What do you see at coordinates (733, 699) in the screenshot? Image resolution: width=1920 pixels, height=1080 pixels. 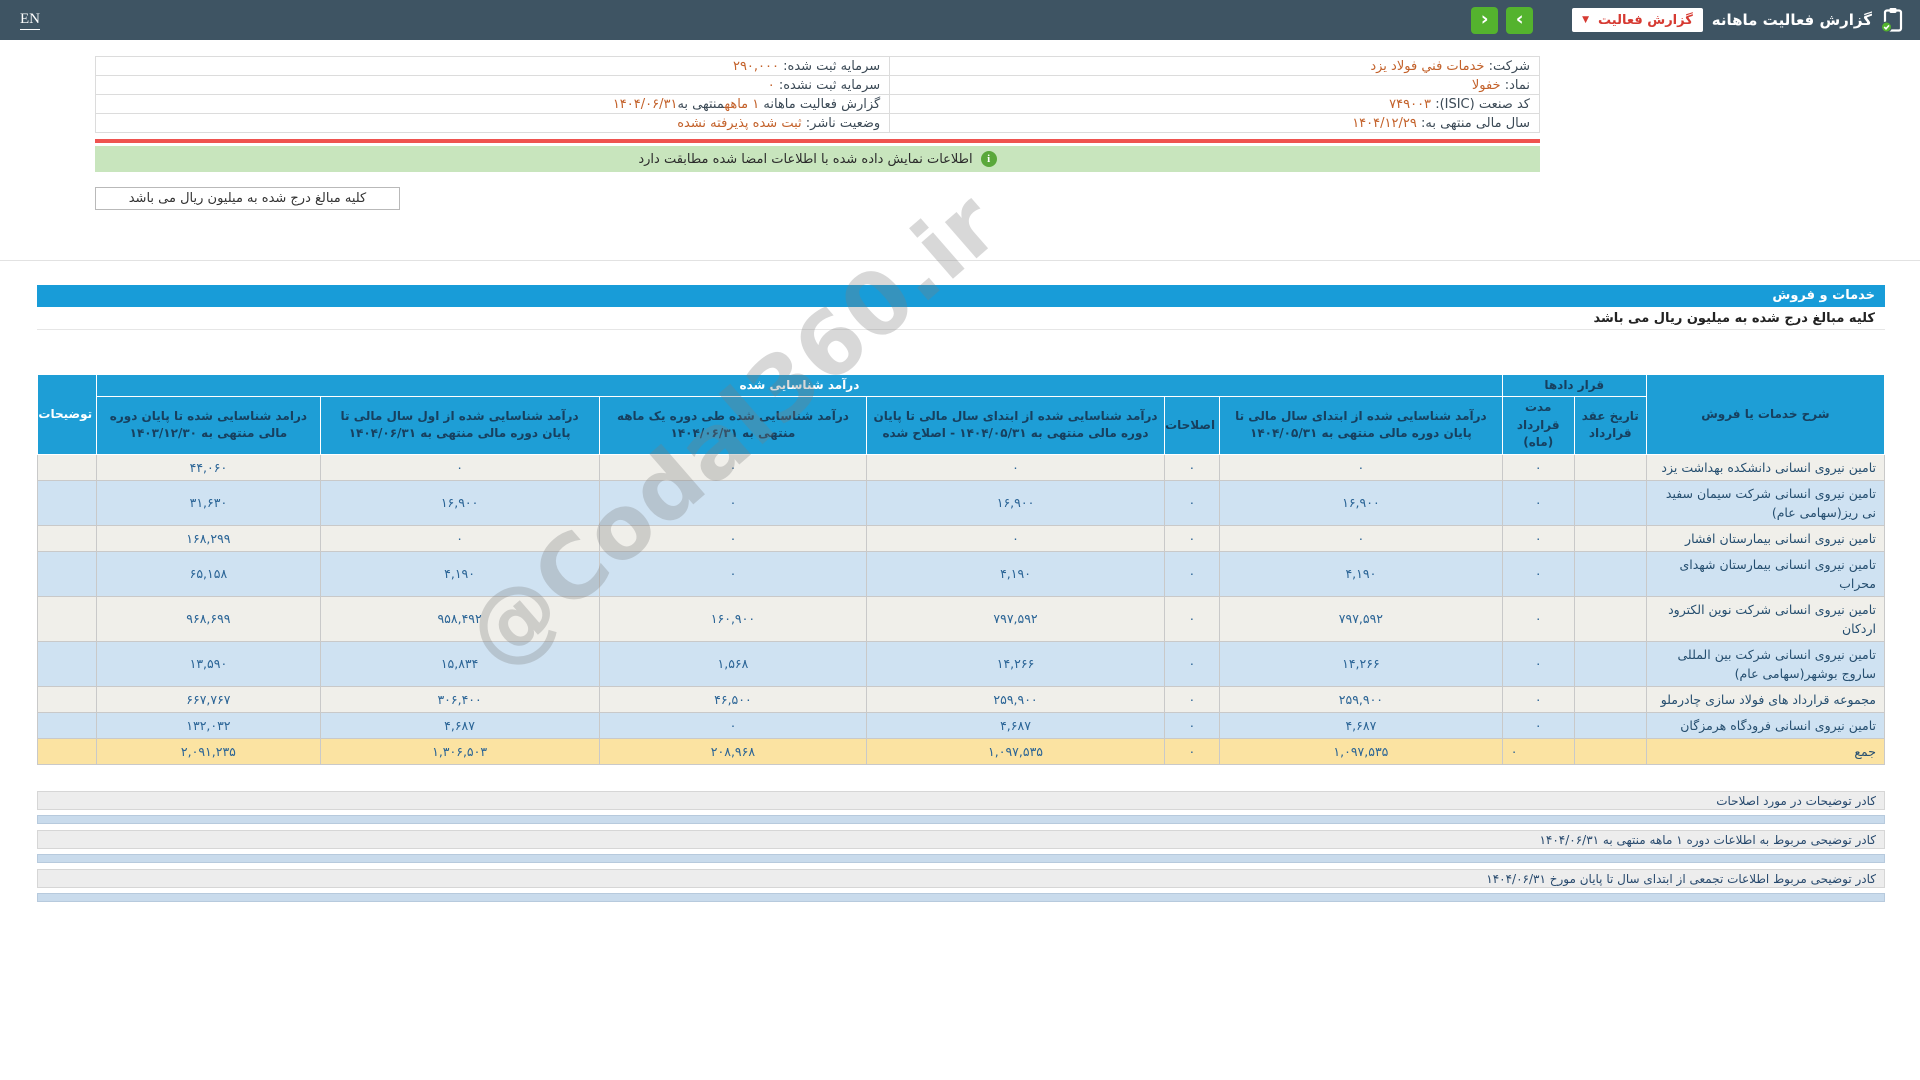 I see `value-cell: ۴۶,۵۰۰` at bounding box center [733, 699].